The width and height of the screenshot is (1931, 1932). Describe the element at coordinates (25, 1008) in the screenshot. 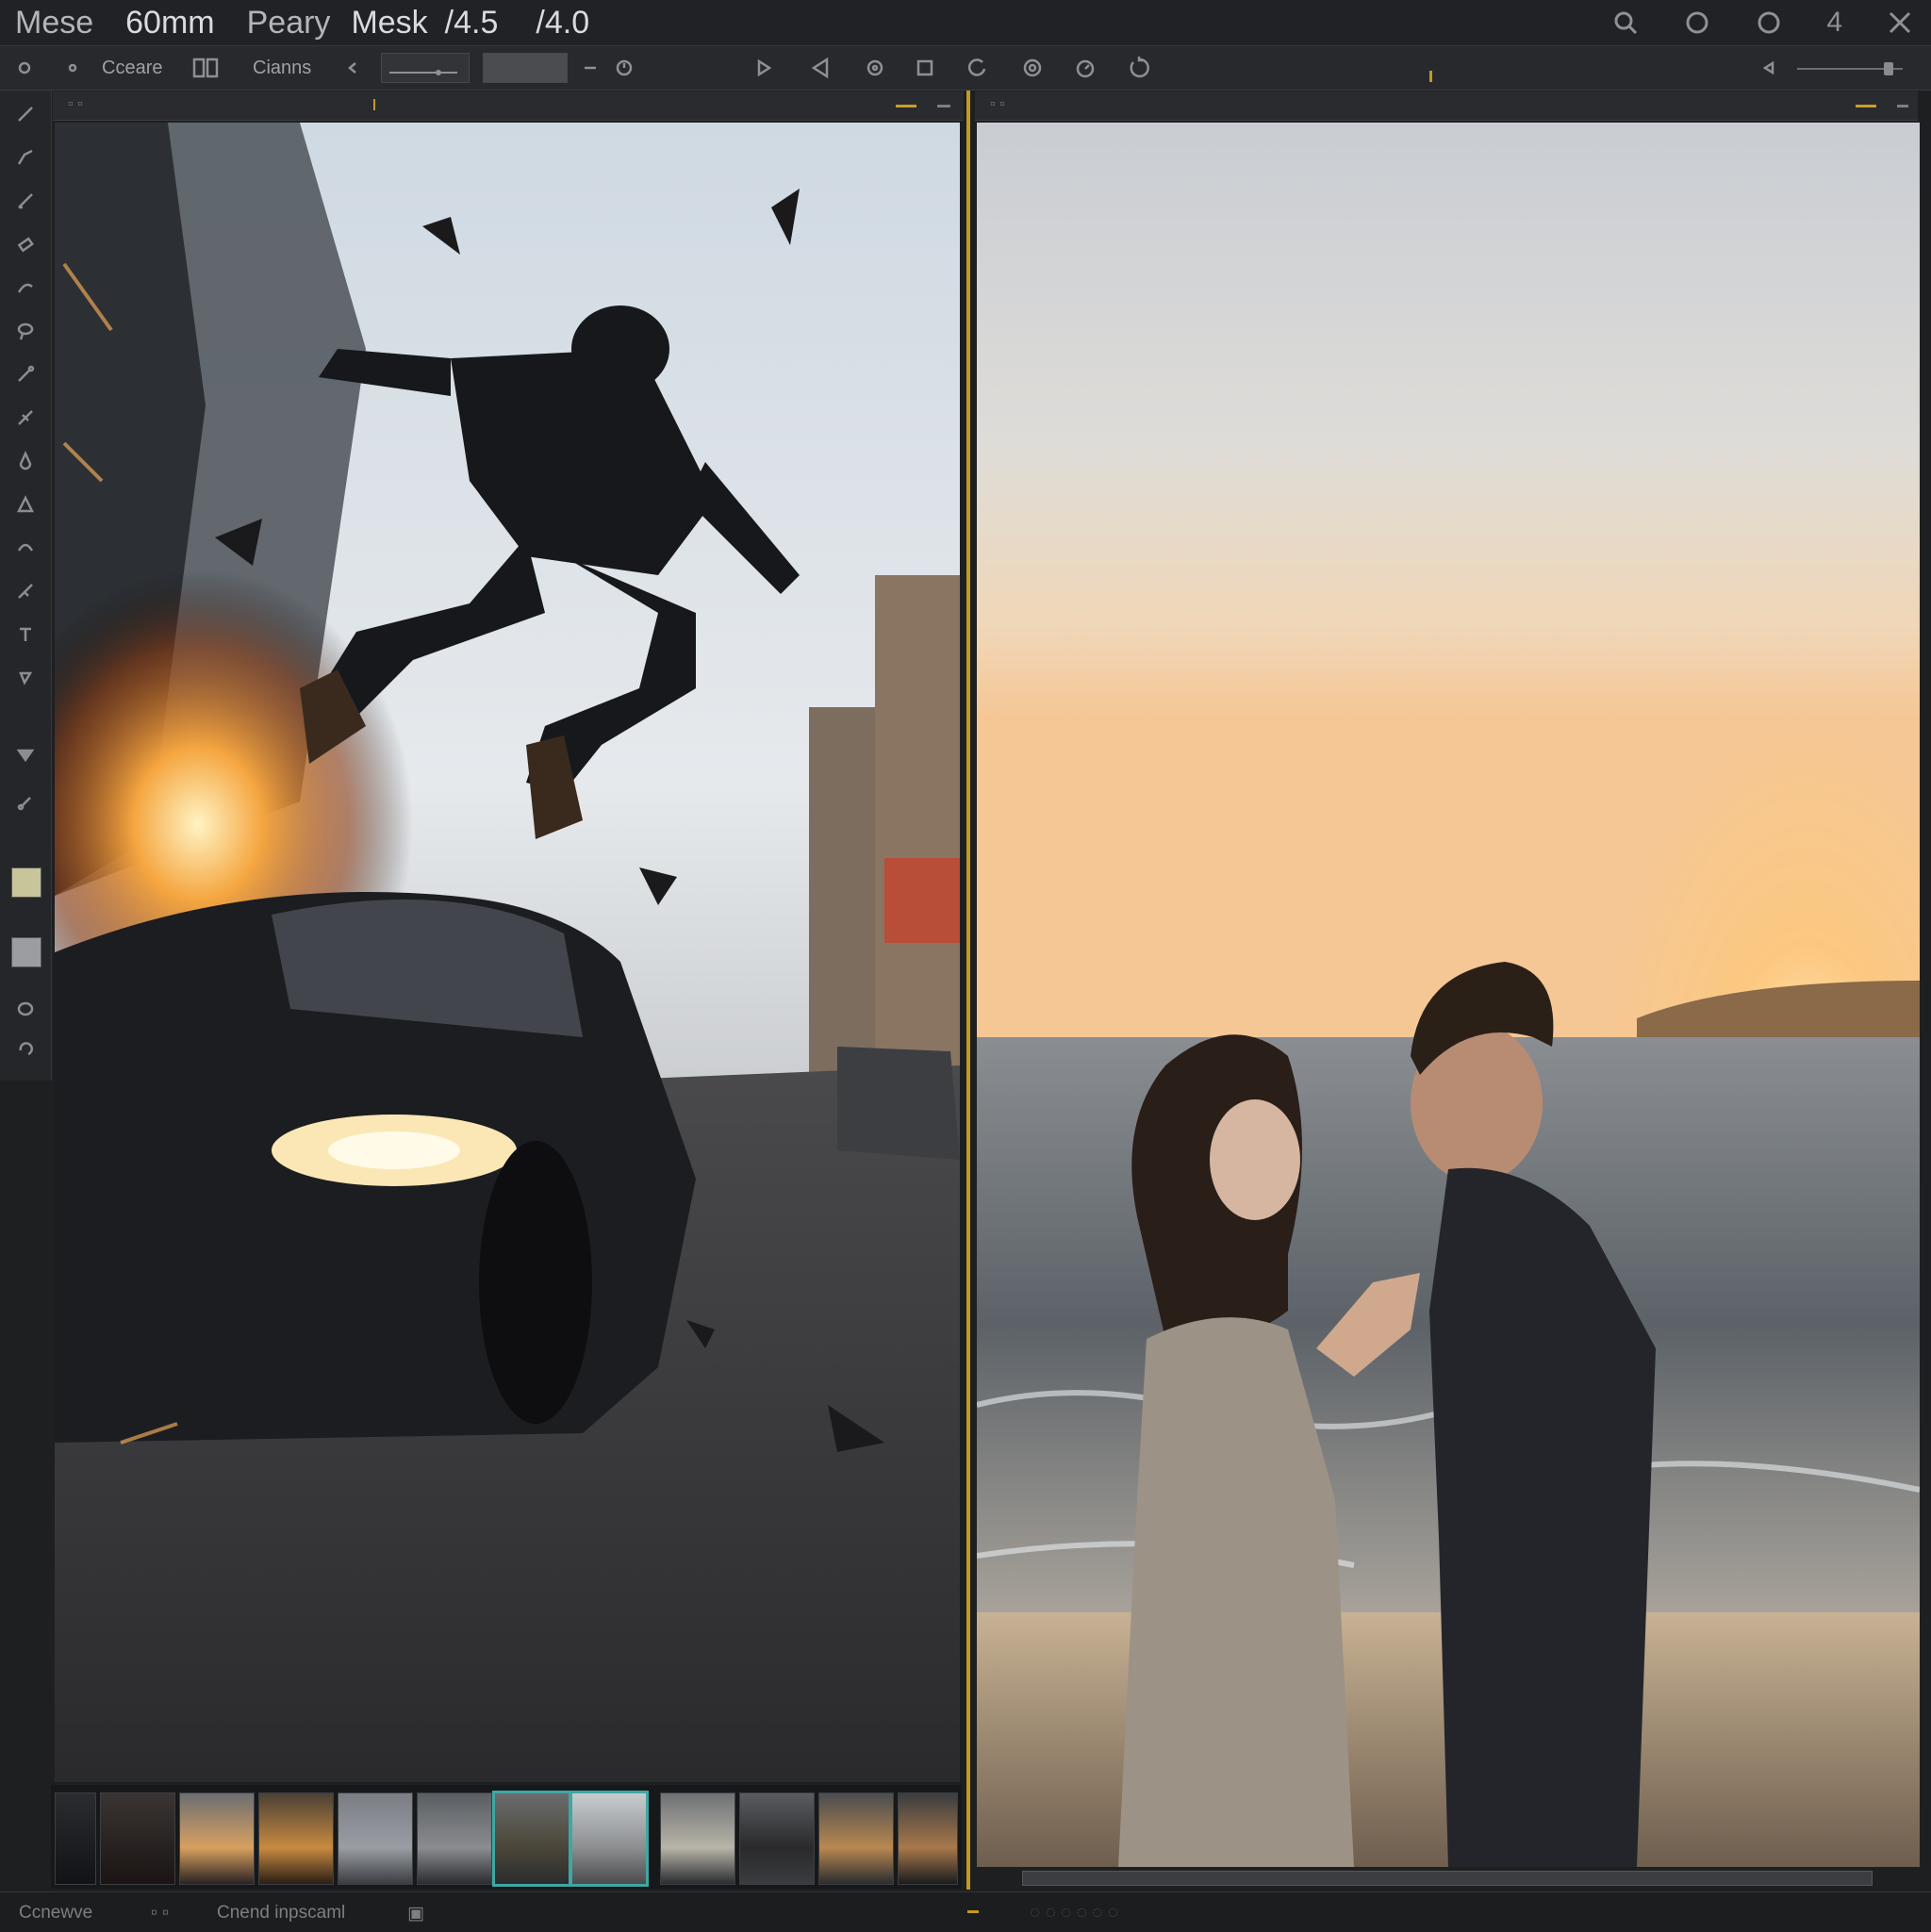

I see `hand-tool-icon` at that location.